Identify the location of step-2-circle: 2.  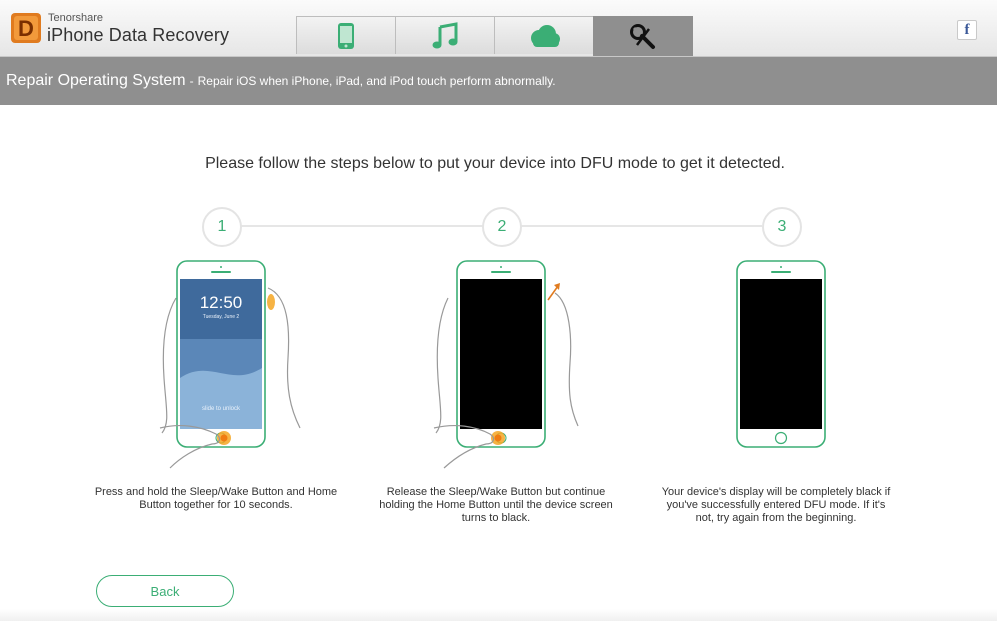
(502, 227).